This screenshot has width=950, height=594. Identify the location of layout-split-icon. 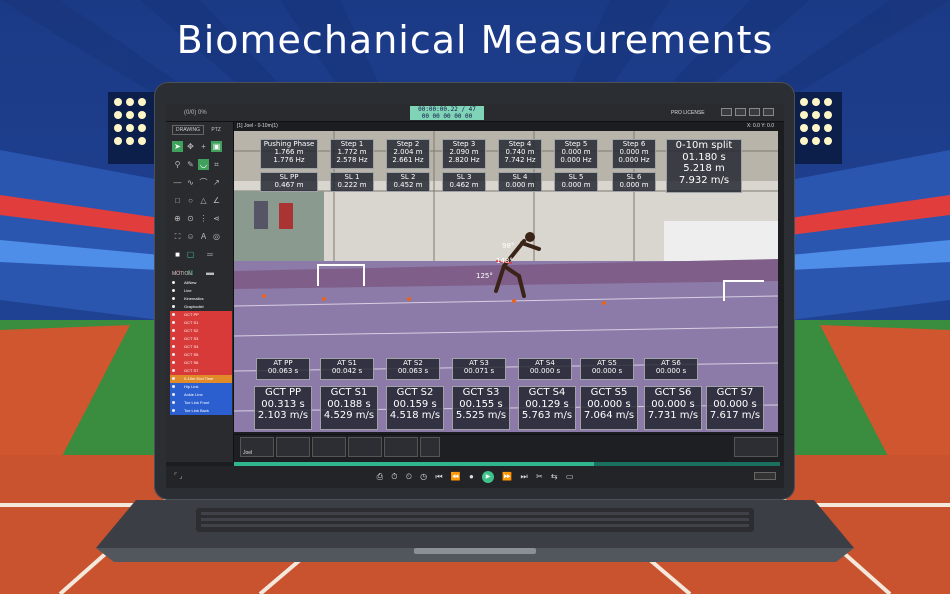
(740, 112).